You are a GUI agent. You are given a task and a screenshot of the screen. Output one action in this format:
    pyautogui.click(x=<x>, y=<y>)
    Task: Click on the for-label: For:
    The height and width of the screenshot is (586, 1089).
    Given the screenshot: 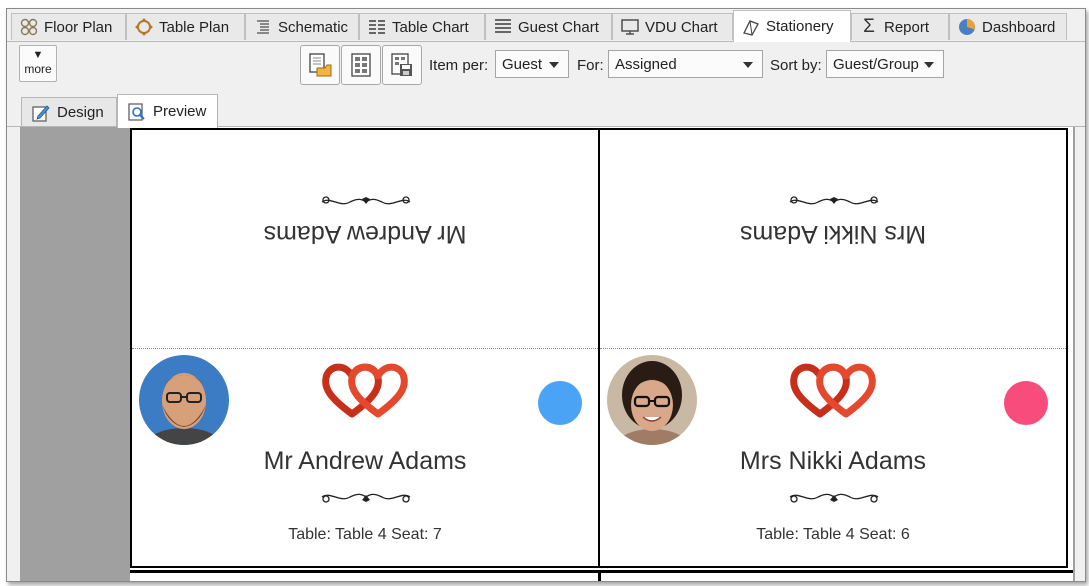 What is the action you would take?
    pyautogui.click(x=590, y=65)
    